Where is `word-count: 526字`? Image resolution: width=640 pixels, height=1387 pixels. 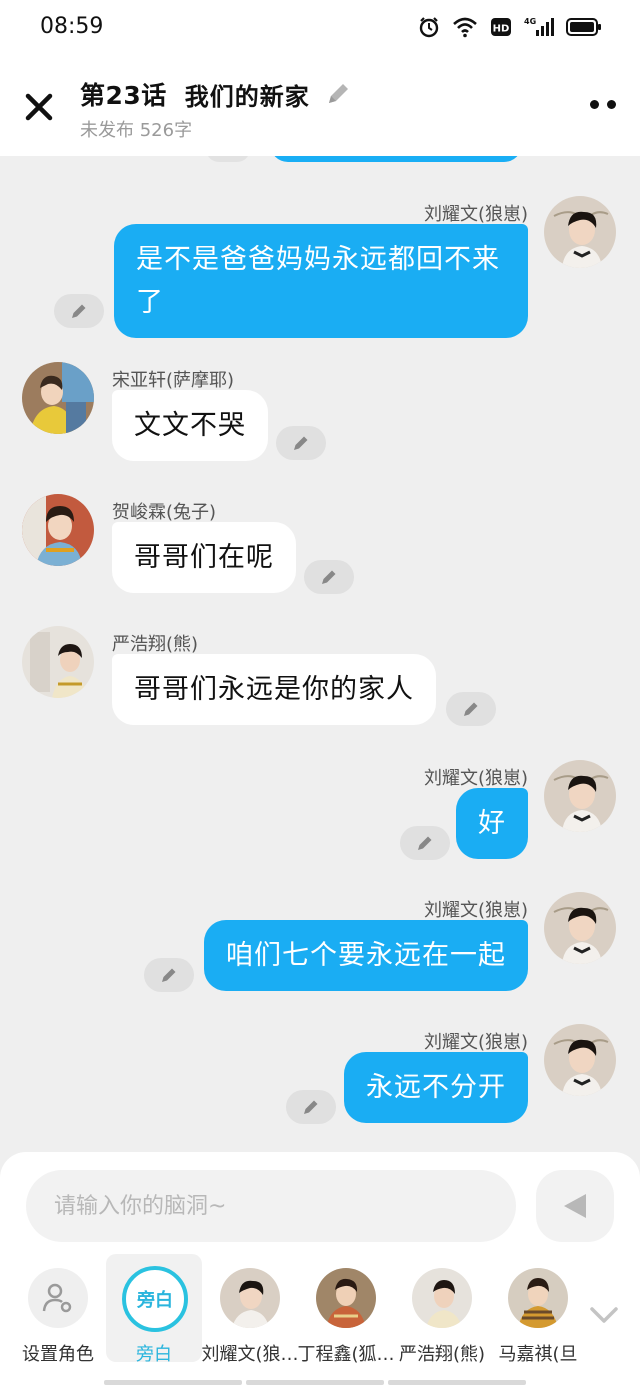
word-count: 526字 is located at coordinates (166, 130).